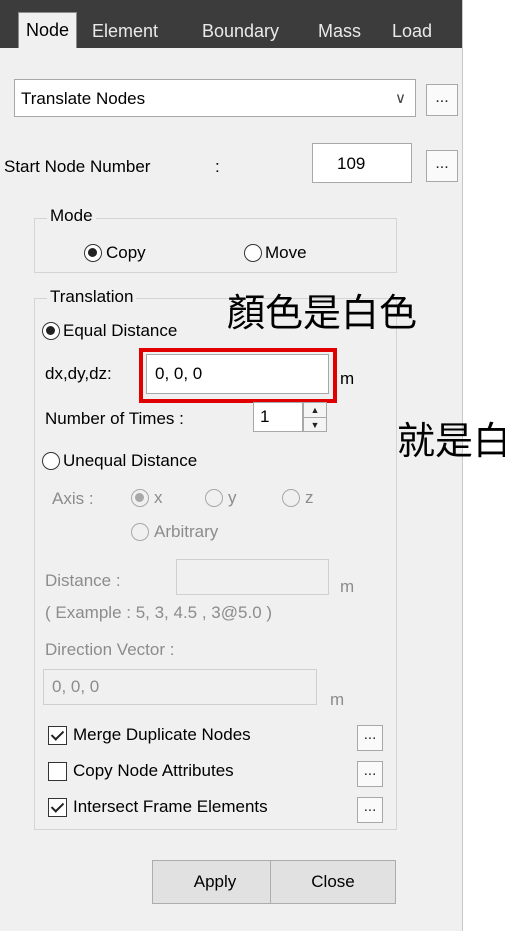 This screenshot has width=505, height=931. I want to click on highlight-box, so click(238, 375).